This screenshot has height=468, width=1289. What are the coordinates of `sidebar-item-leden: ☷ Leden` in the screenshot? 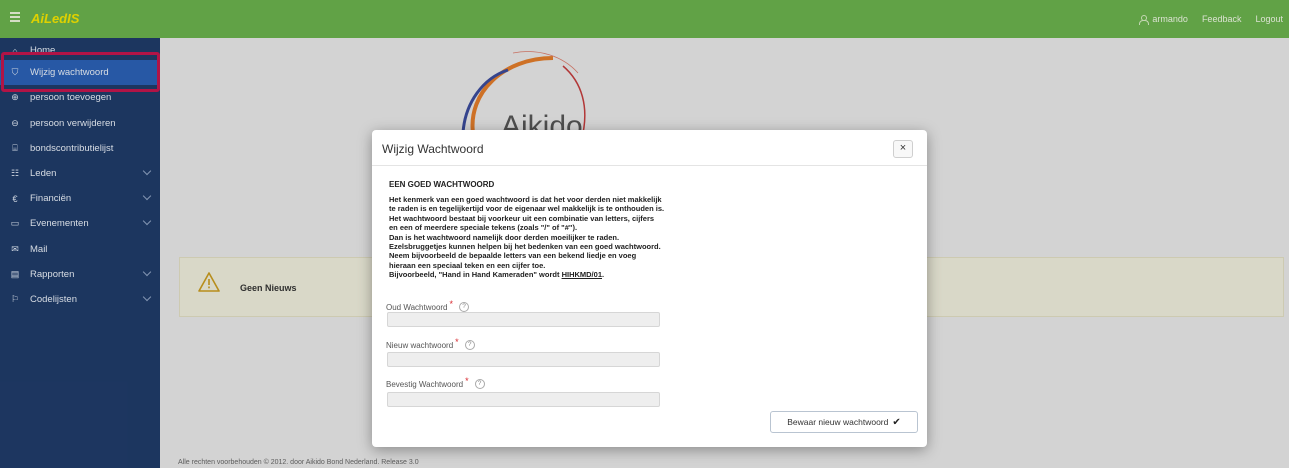 It's located at (80, 173).